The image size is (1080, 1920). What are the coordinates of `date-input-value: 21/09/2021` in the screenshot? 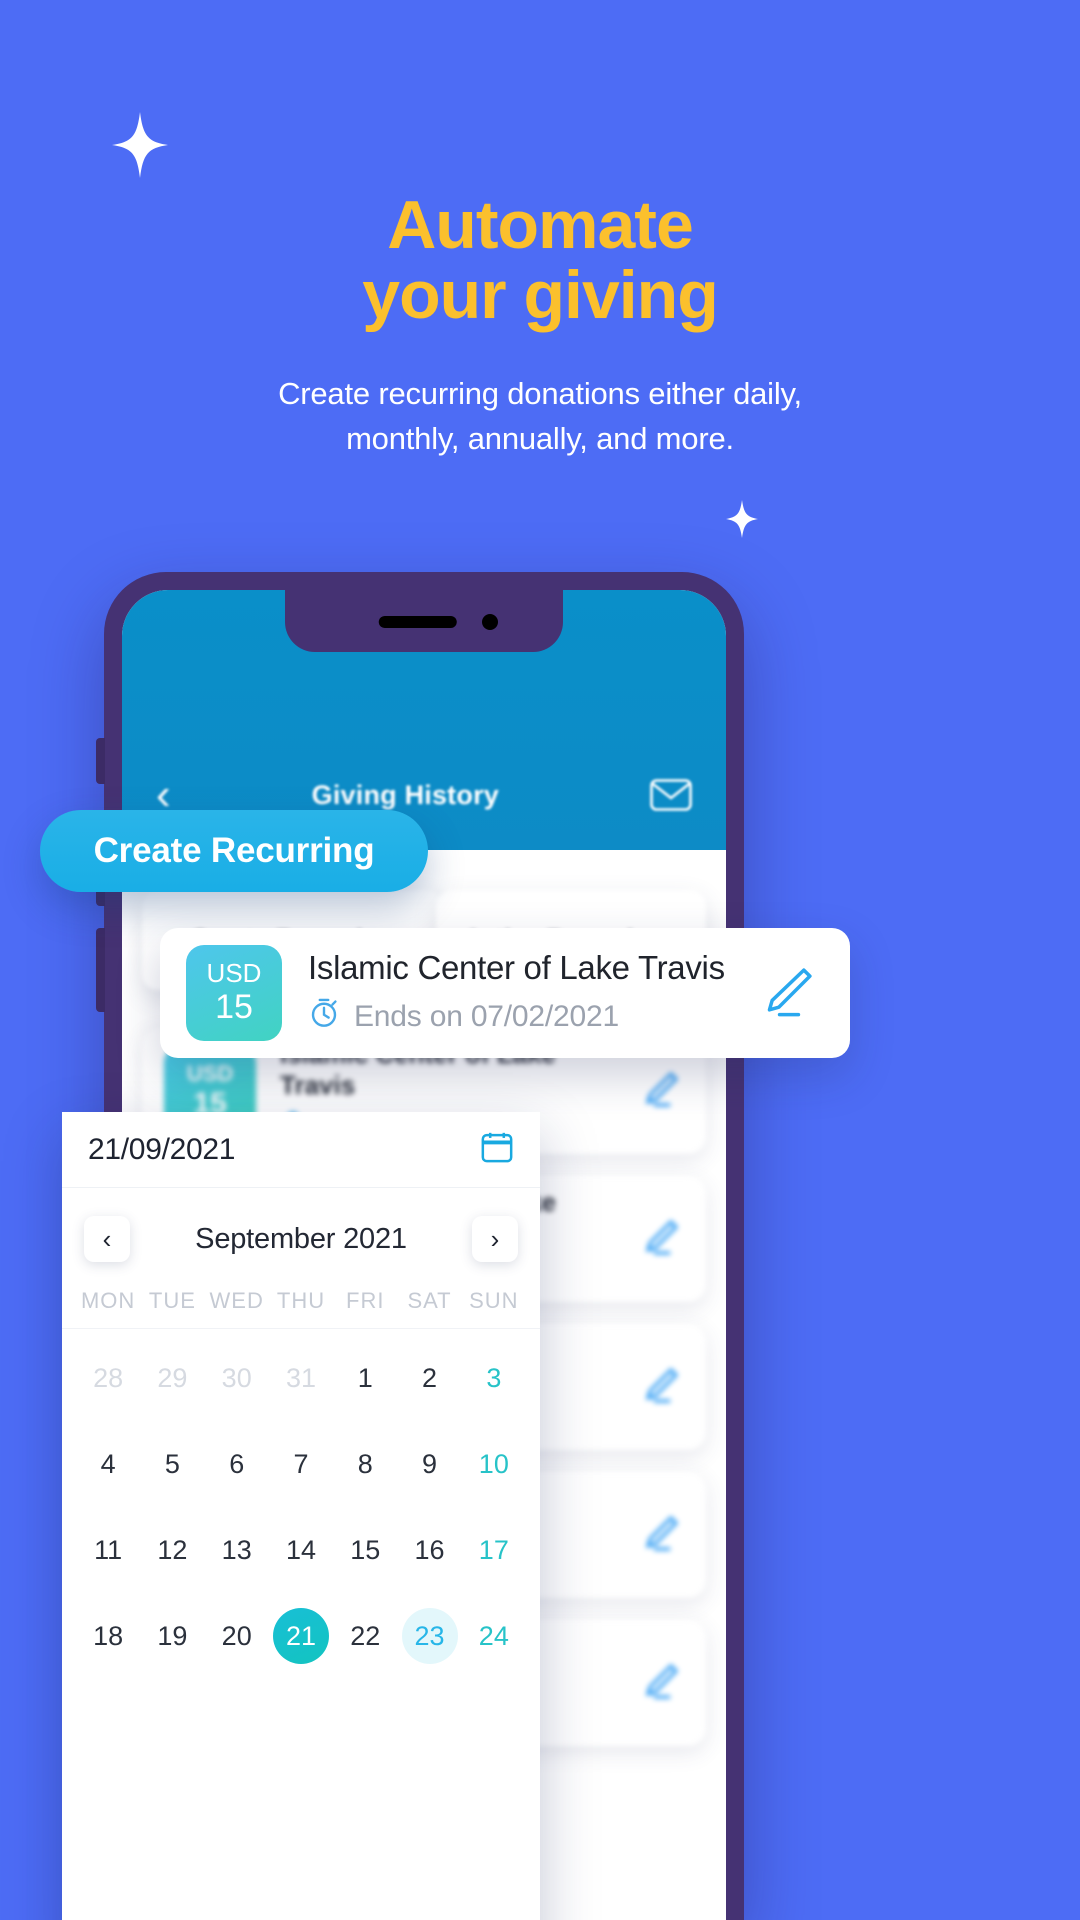 It's located at (162, 1149).